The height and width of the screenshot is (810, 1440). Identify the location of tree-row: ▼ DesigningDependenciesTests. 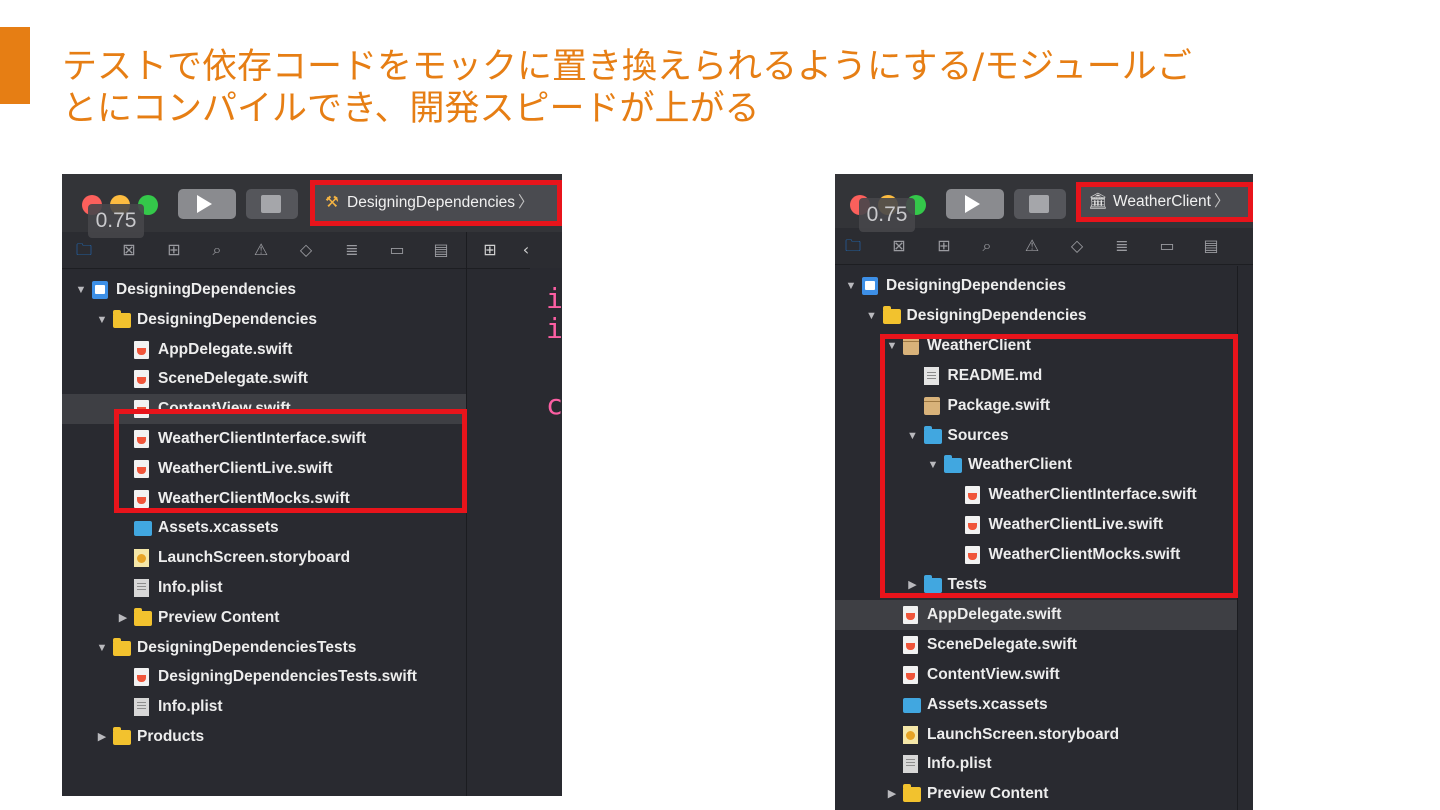
(264, 648).